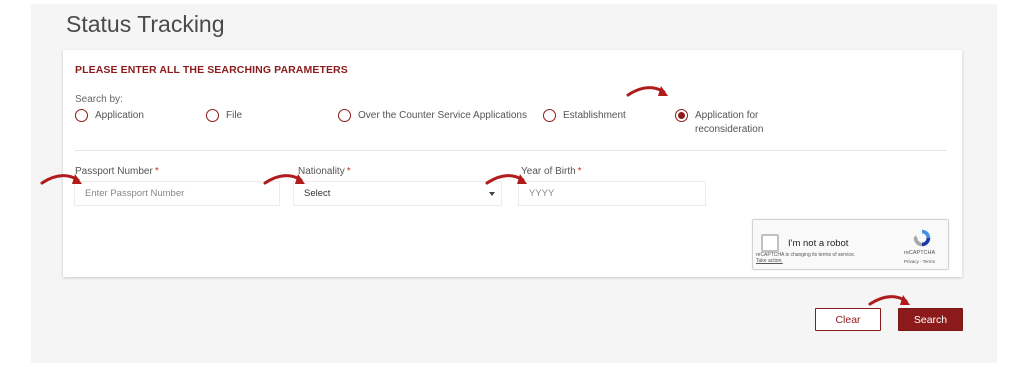 This screenshot has height=367, width=1024. What do you see at coordinates (99, 99) in the screenshot?
I see `search-by-label: Search by:` at bounding box center [99, 99].